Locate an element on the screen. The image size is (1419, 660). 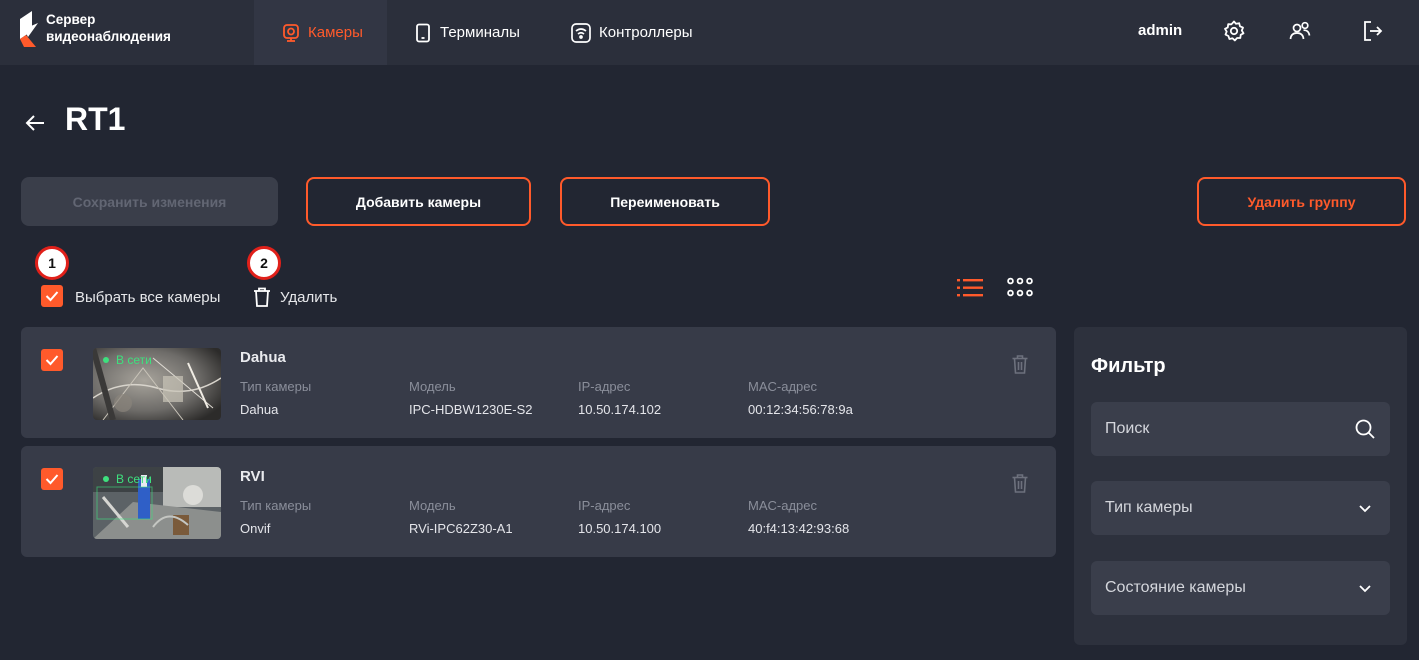
save-changes-button: Сохранить изменения is located at coordinates (149, 201).